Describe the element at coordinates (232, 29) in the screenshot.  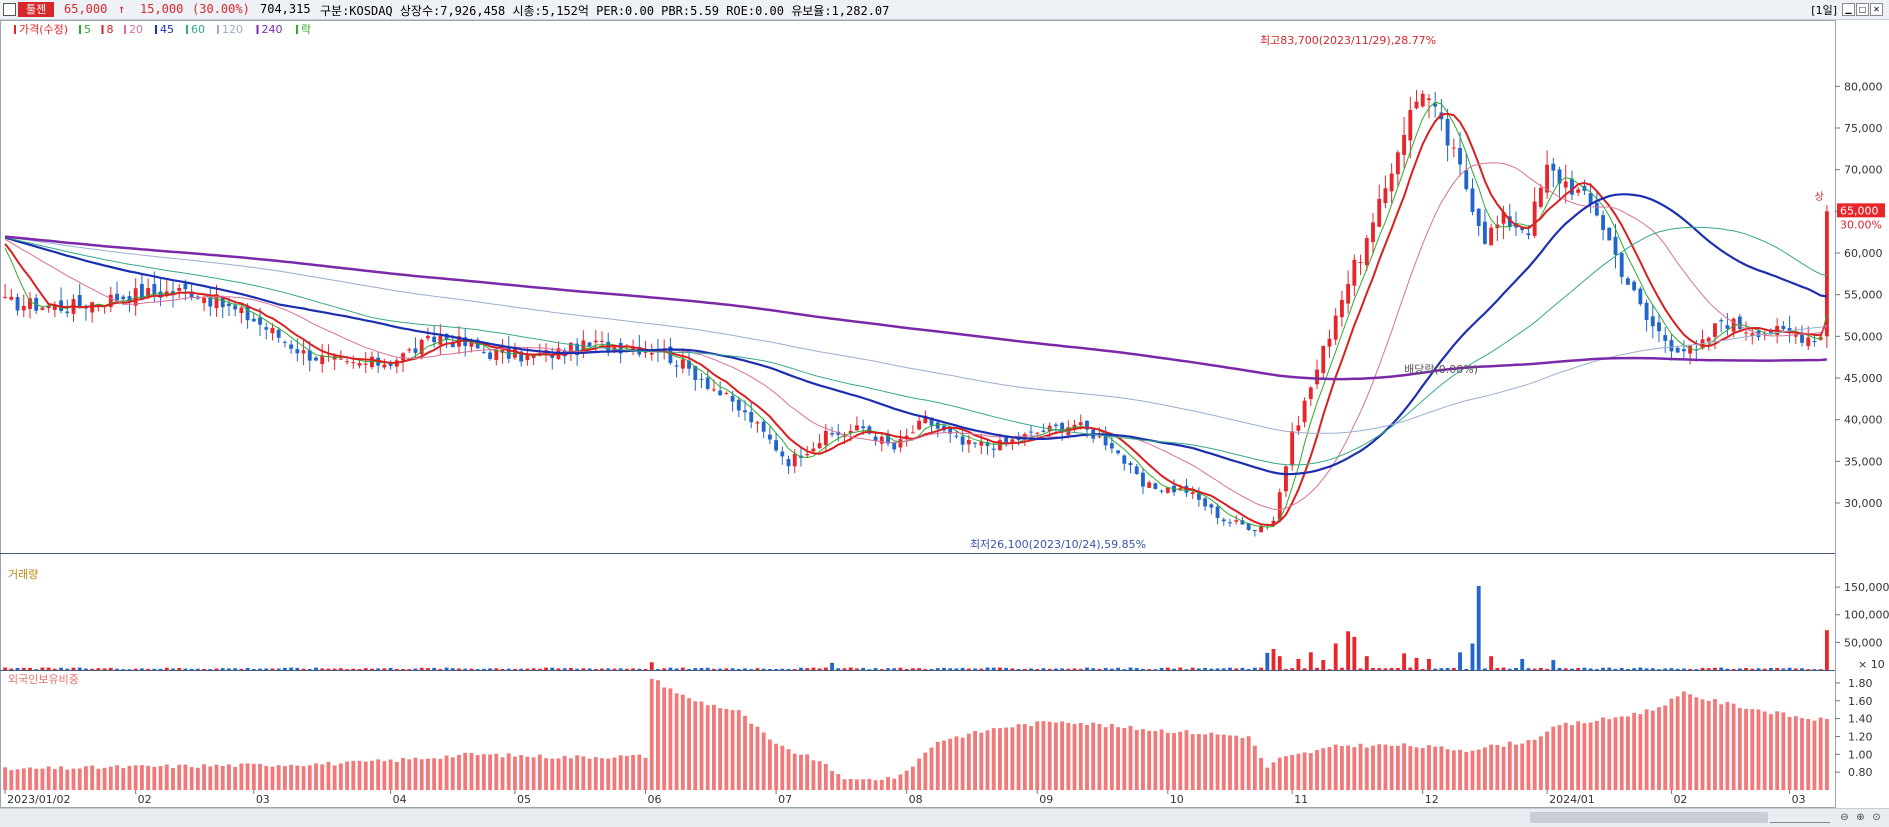
I see `legend-label: 120` at that location.